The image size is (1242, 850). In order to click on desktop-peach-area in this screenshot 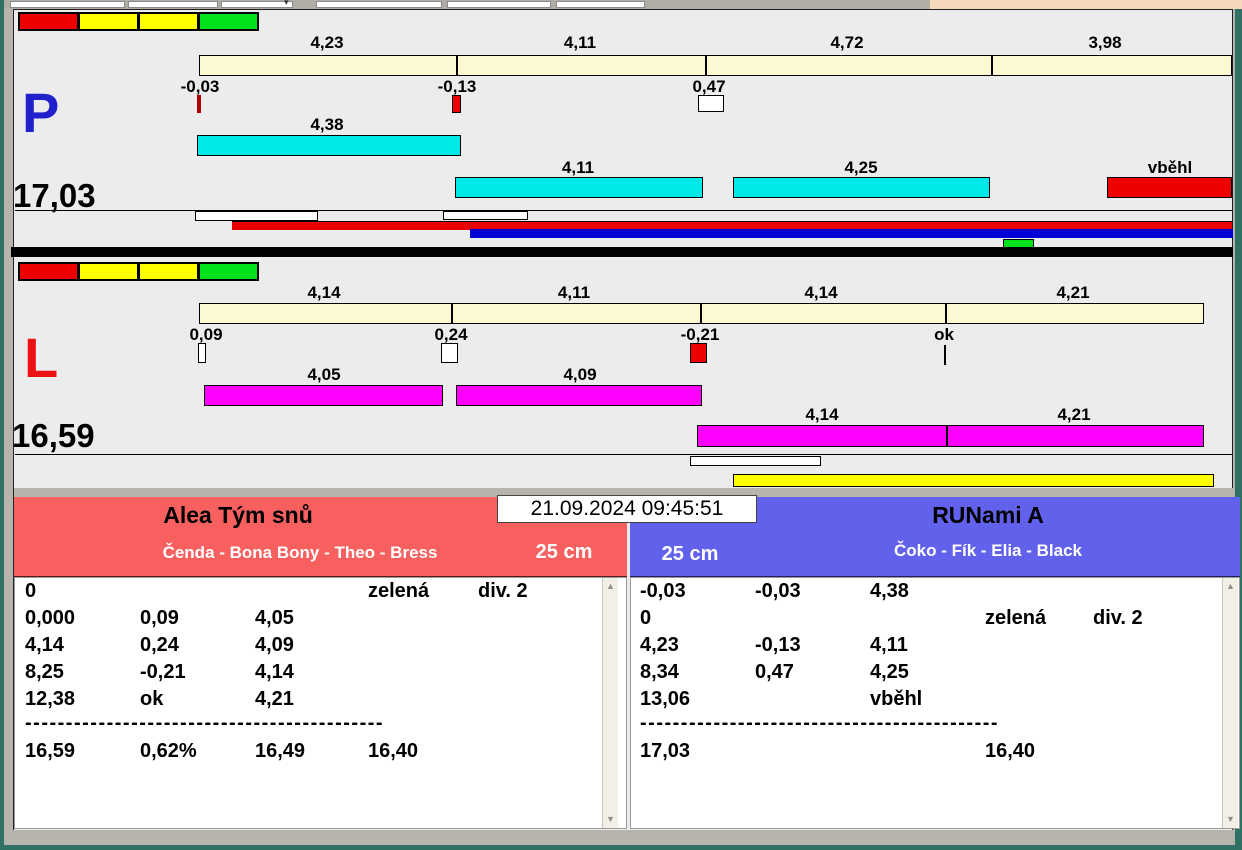, I will do `click(1086, 4)`.